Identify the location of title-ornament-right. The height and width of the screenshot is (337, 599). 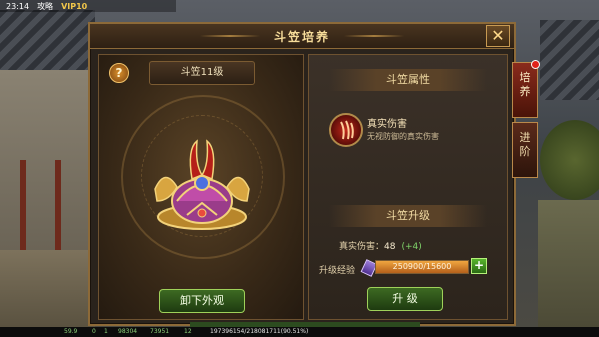
(374, 36).